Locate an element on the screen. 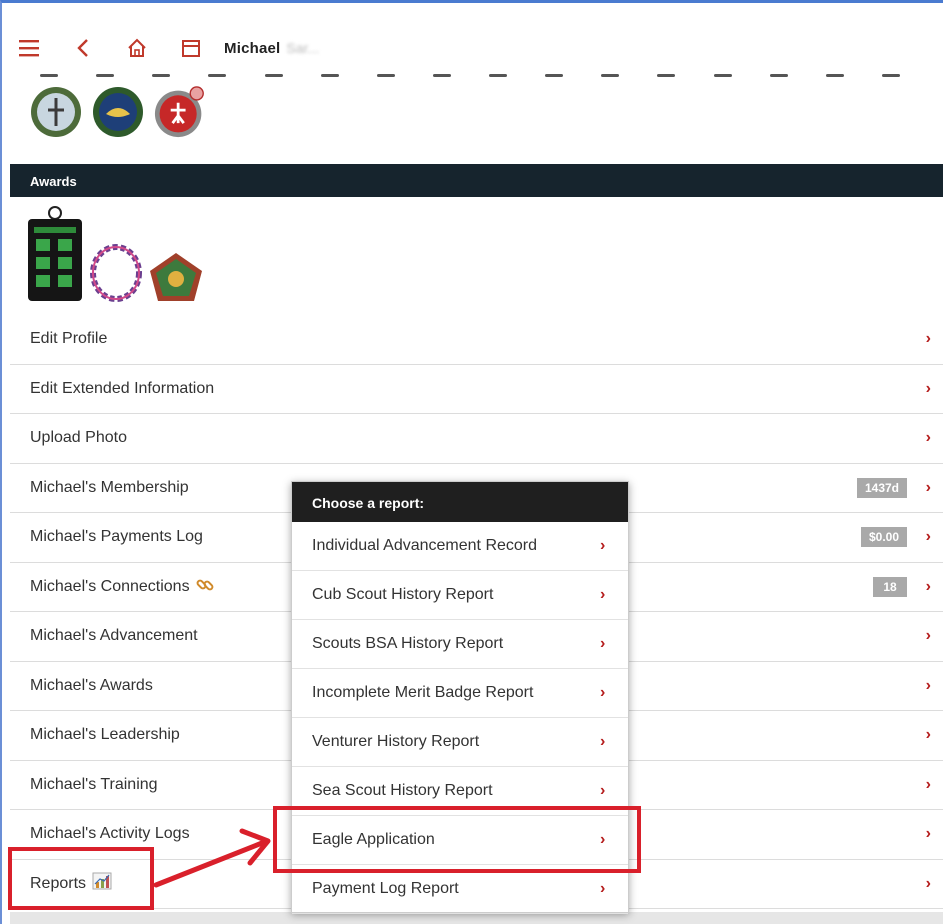 The image size is (943, 924). menu-item-label: Michael's Connections is located at coordinates (110, 586).